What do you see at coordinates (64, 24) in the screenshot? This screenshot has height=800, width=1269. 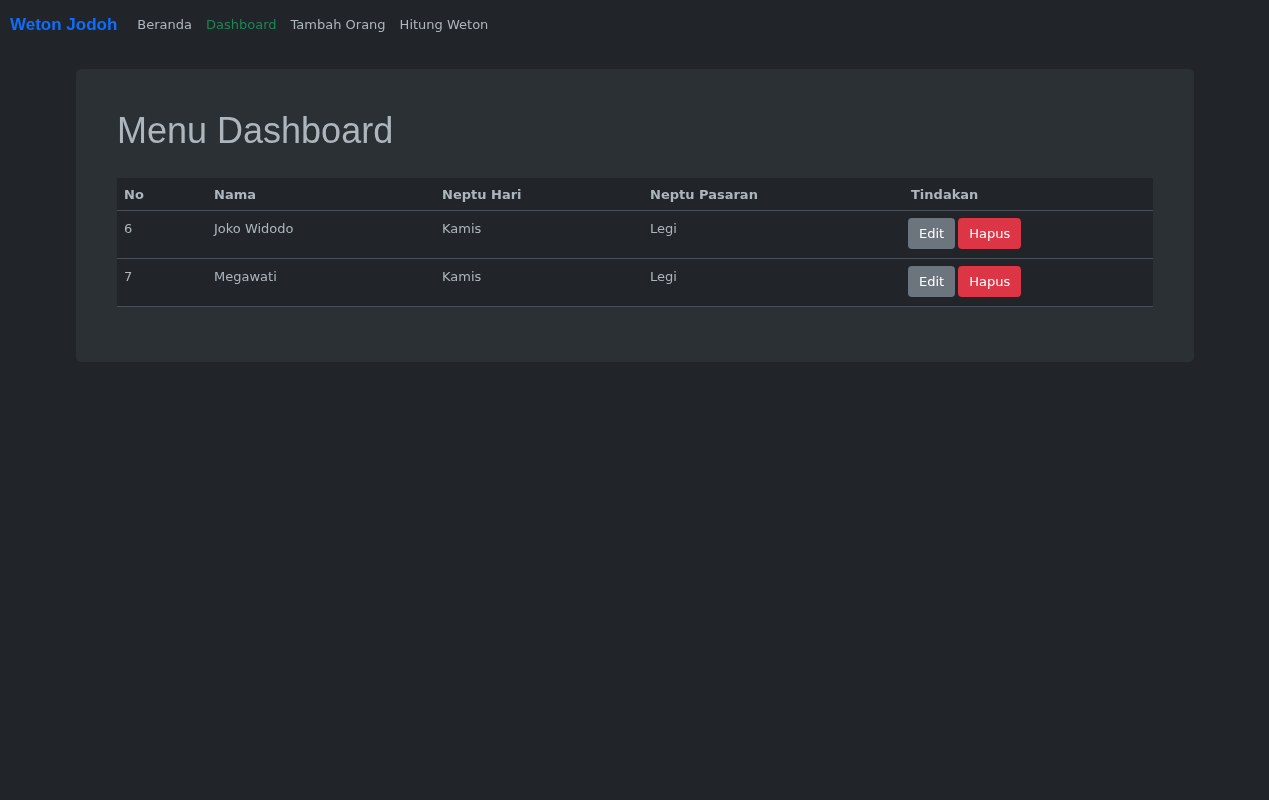 I see `brand-link: Weton Jodoh` at bounding box center [64, 24].